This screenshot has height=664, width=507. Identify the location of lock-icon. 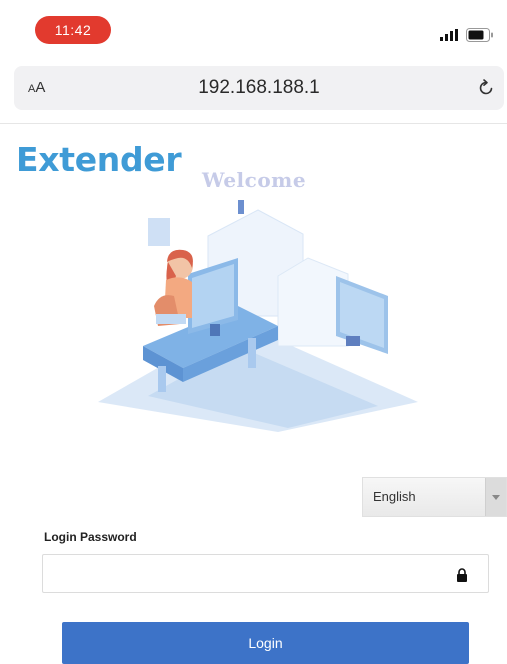
(462, 575).